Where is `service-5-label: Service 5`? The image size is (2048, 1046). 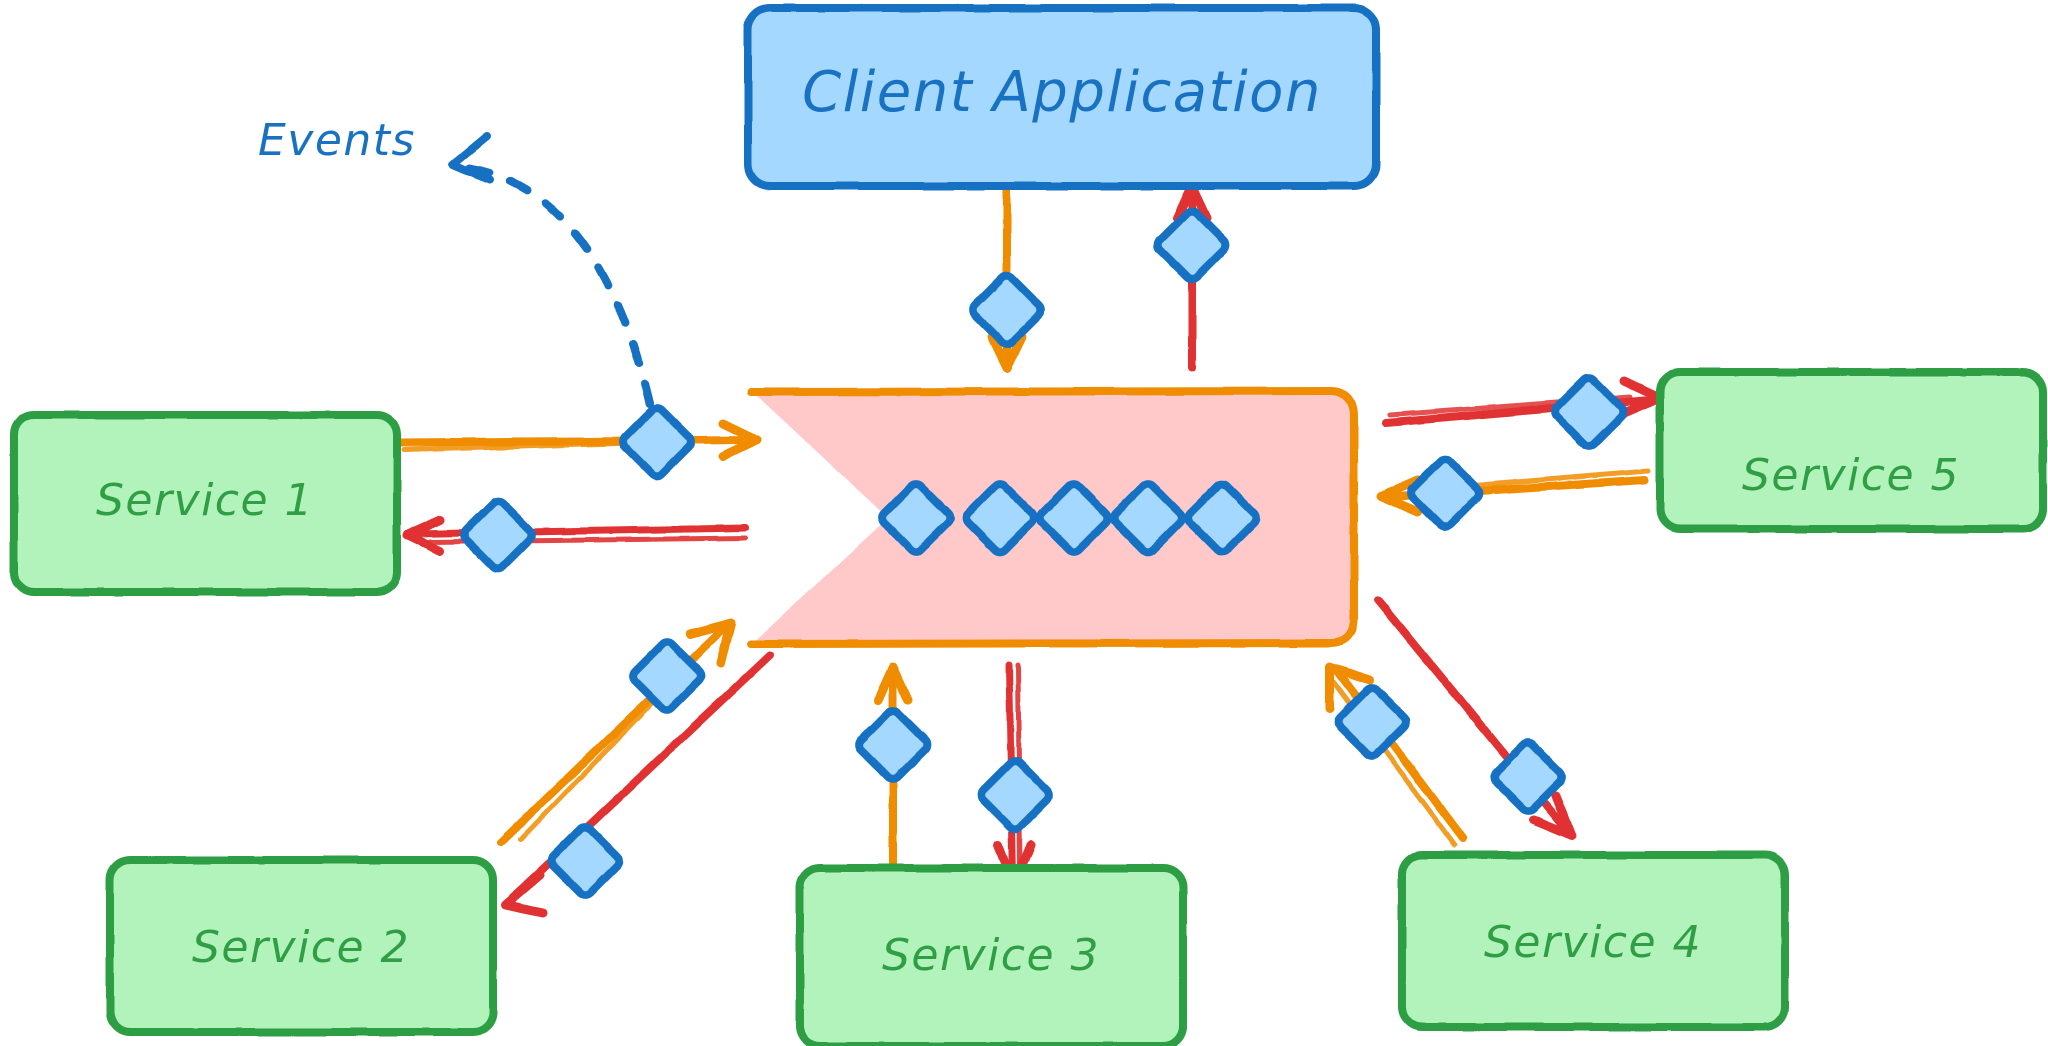 service-5-label: Service 5 is located at coordinates (1851, 475).